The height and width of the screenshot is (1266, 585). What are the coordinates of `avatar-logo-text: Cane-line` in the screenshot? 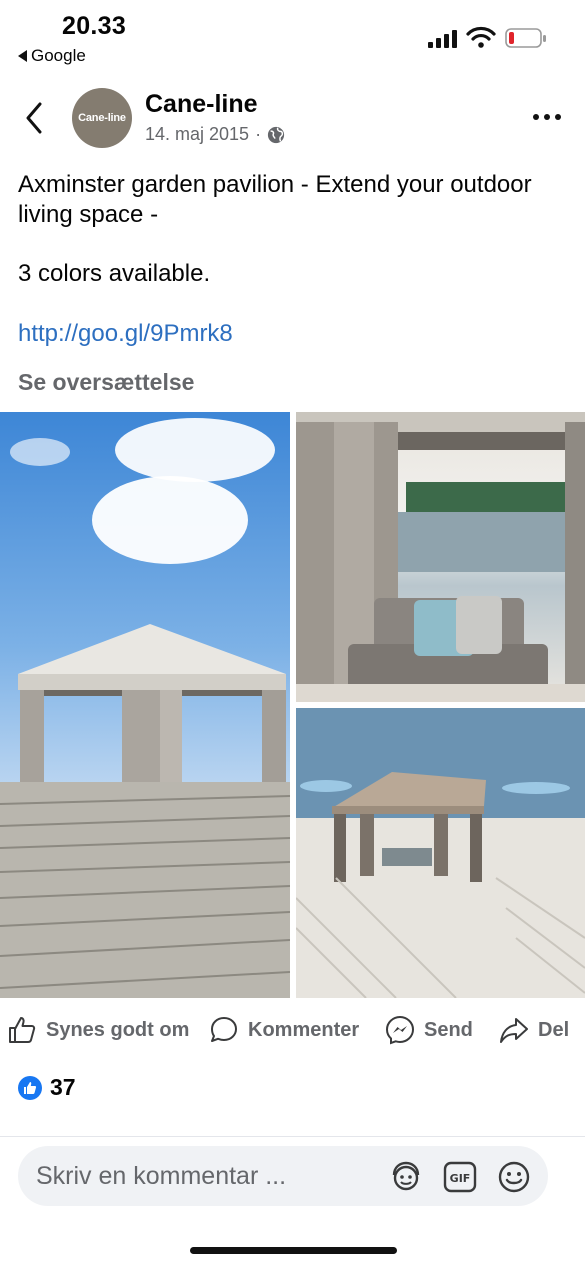 It's located at (102, 118).